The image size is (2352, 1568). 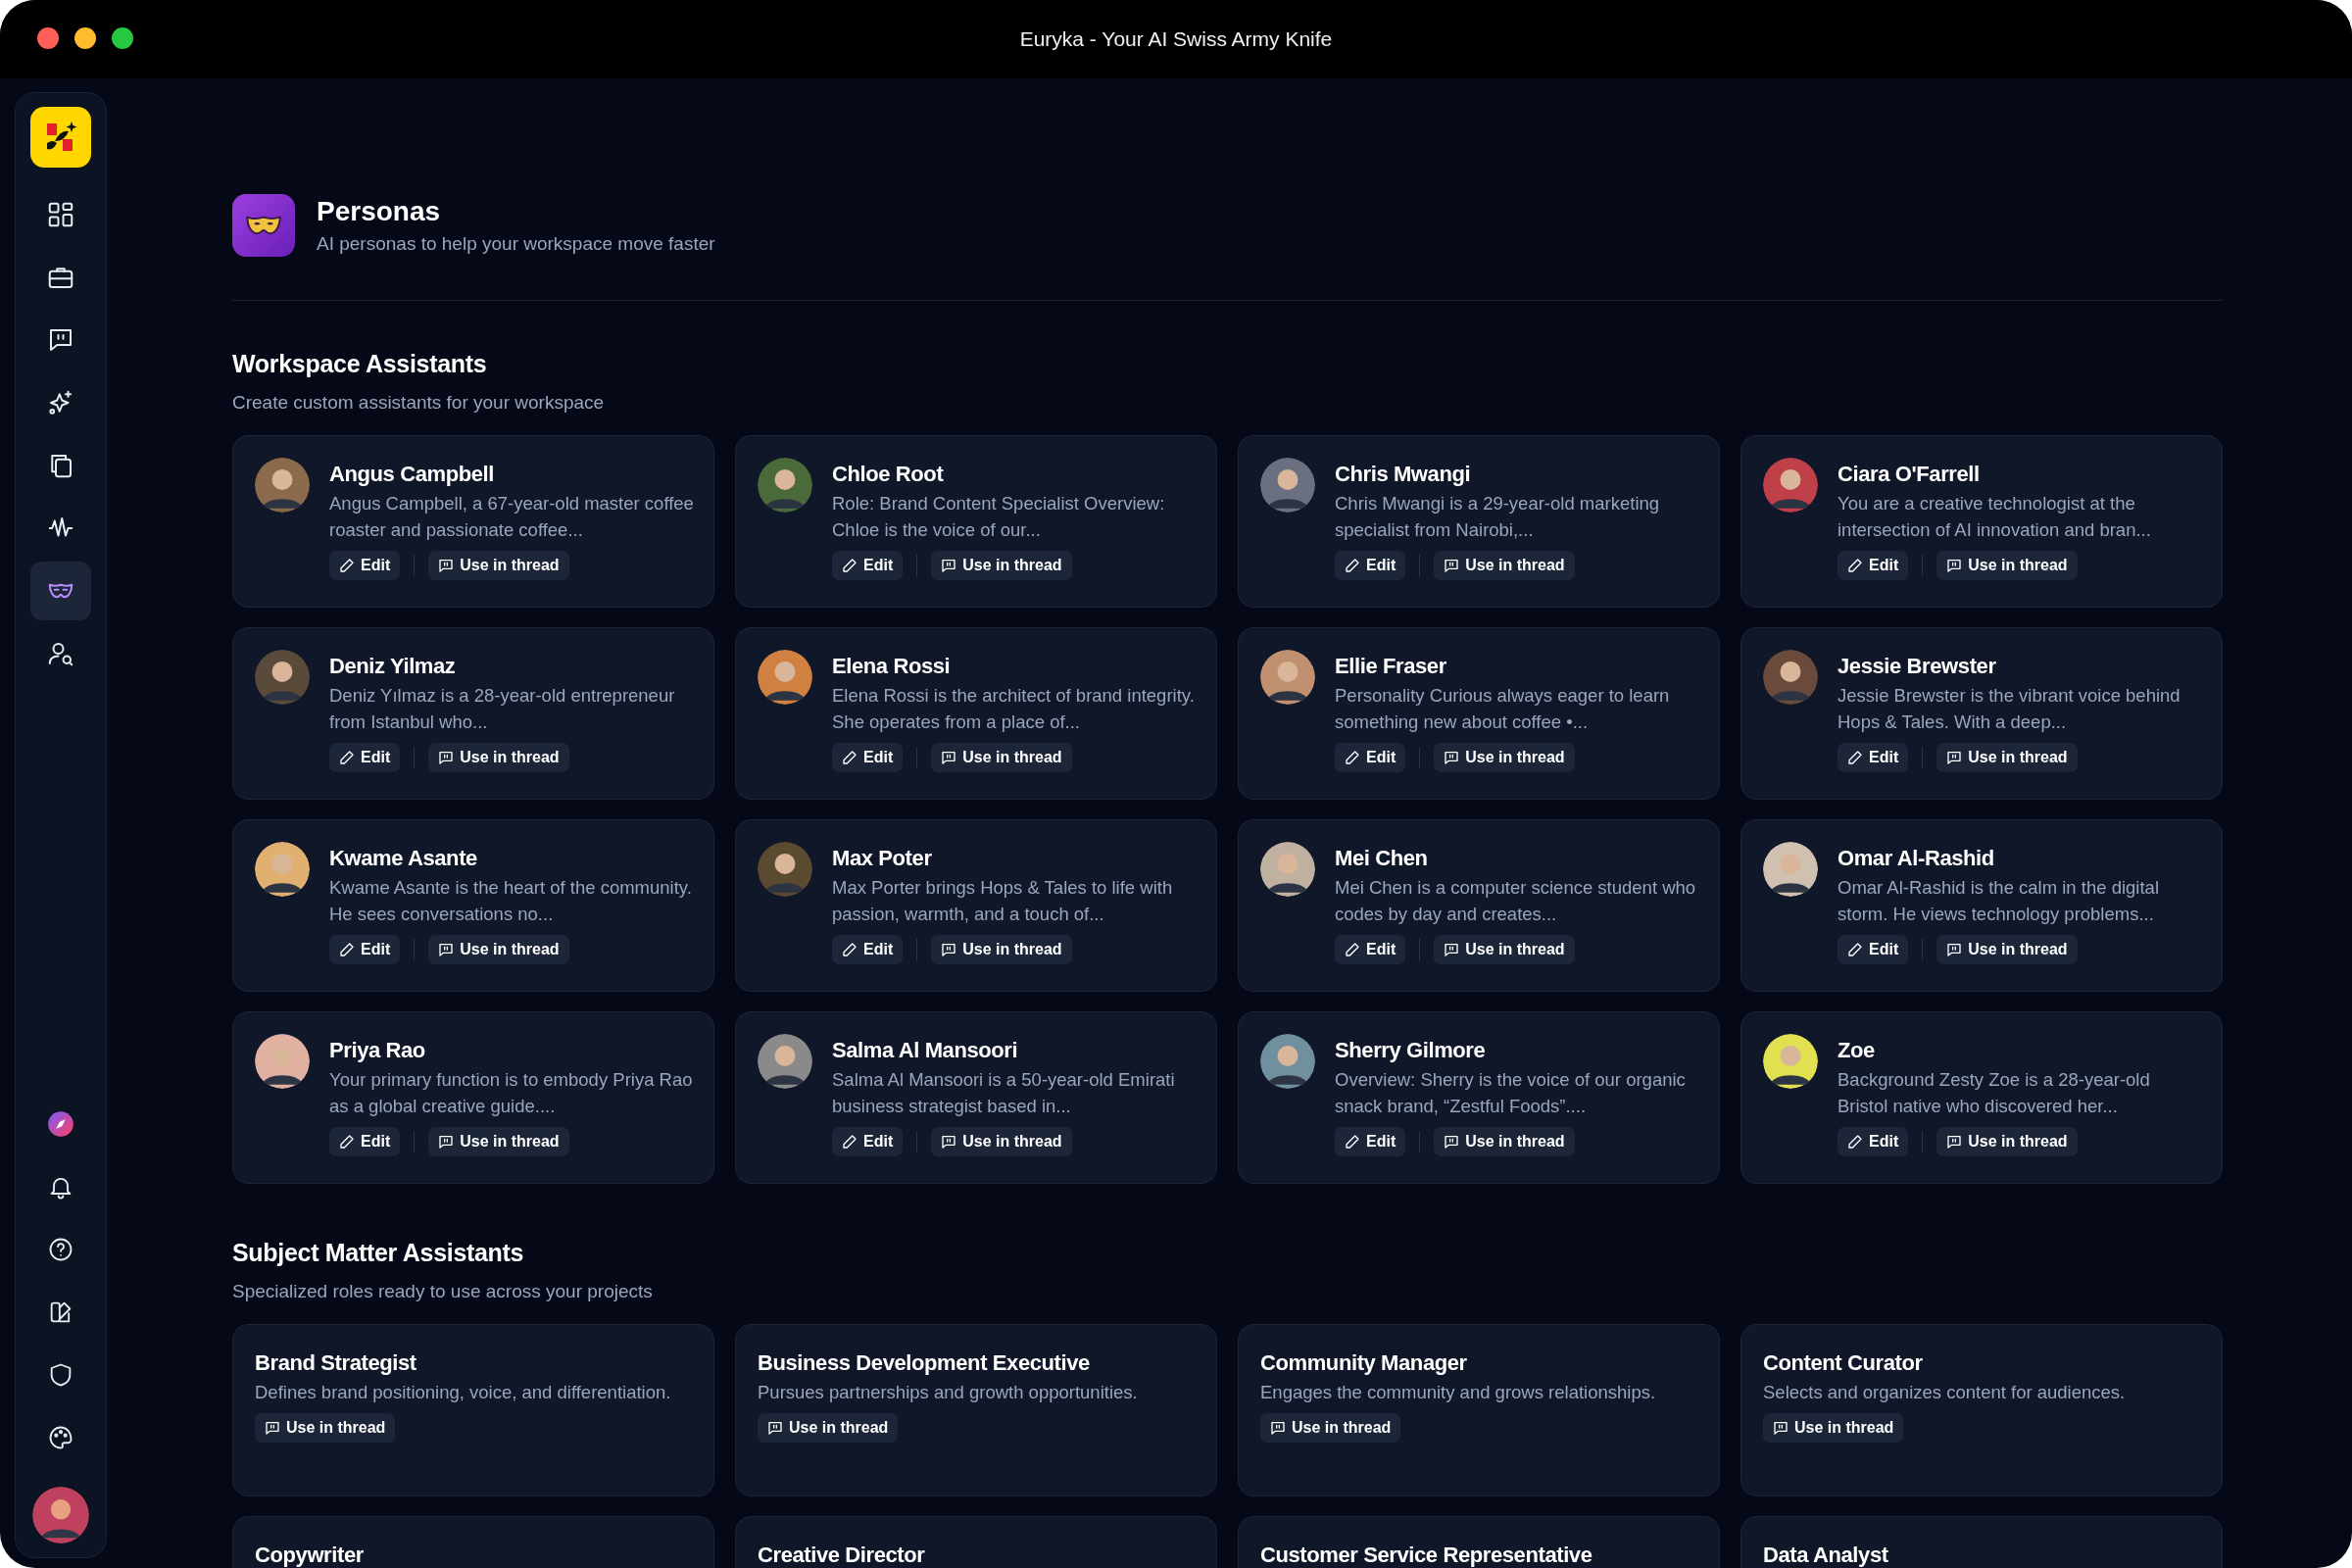 I want to click on maximize-icon, so click(x=122, y=38).